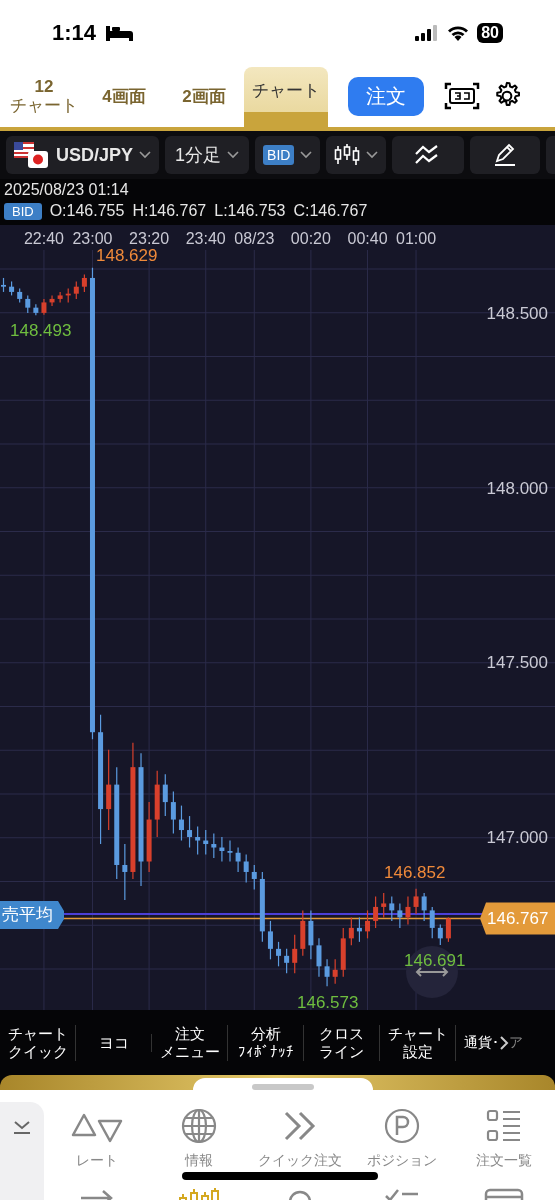 This screenshot has height=1200, width=555. Describe the element at coordinates (415, 872) in the screenshot. I see `high-price-label: 146.852` at that location.